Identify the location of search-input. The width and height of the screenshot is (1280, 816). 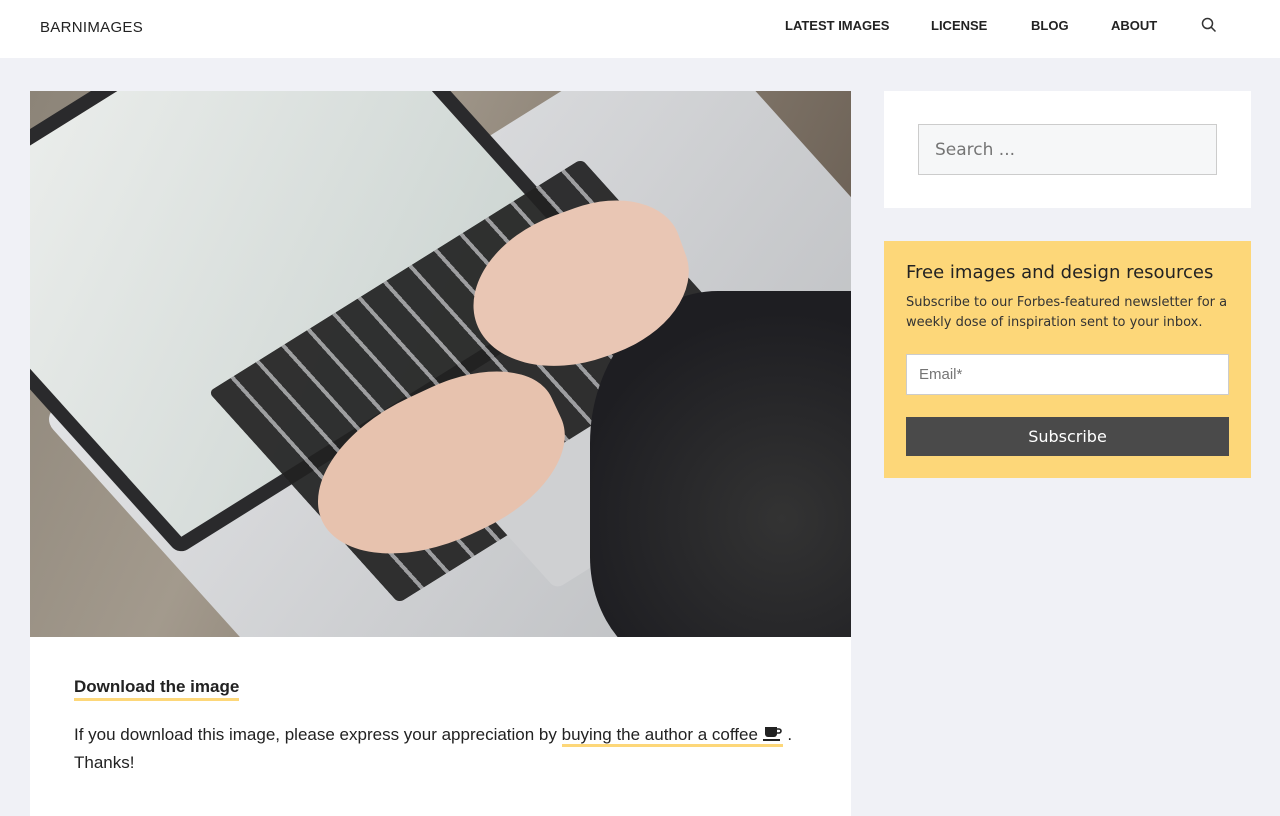
(1067, 149).